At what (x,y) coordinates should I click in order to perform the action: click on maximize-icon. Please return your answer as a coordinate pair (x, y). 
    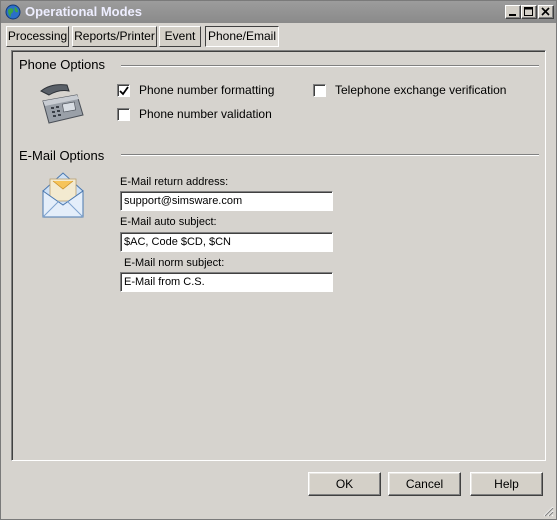
    Looking at the image, I should click on (528, 11).